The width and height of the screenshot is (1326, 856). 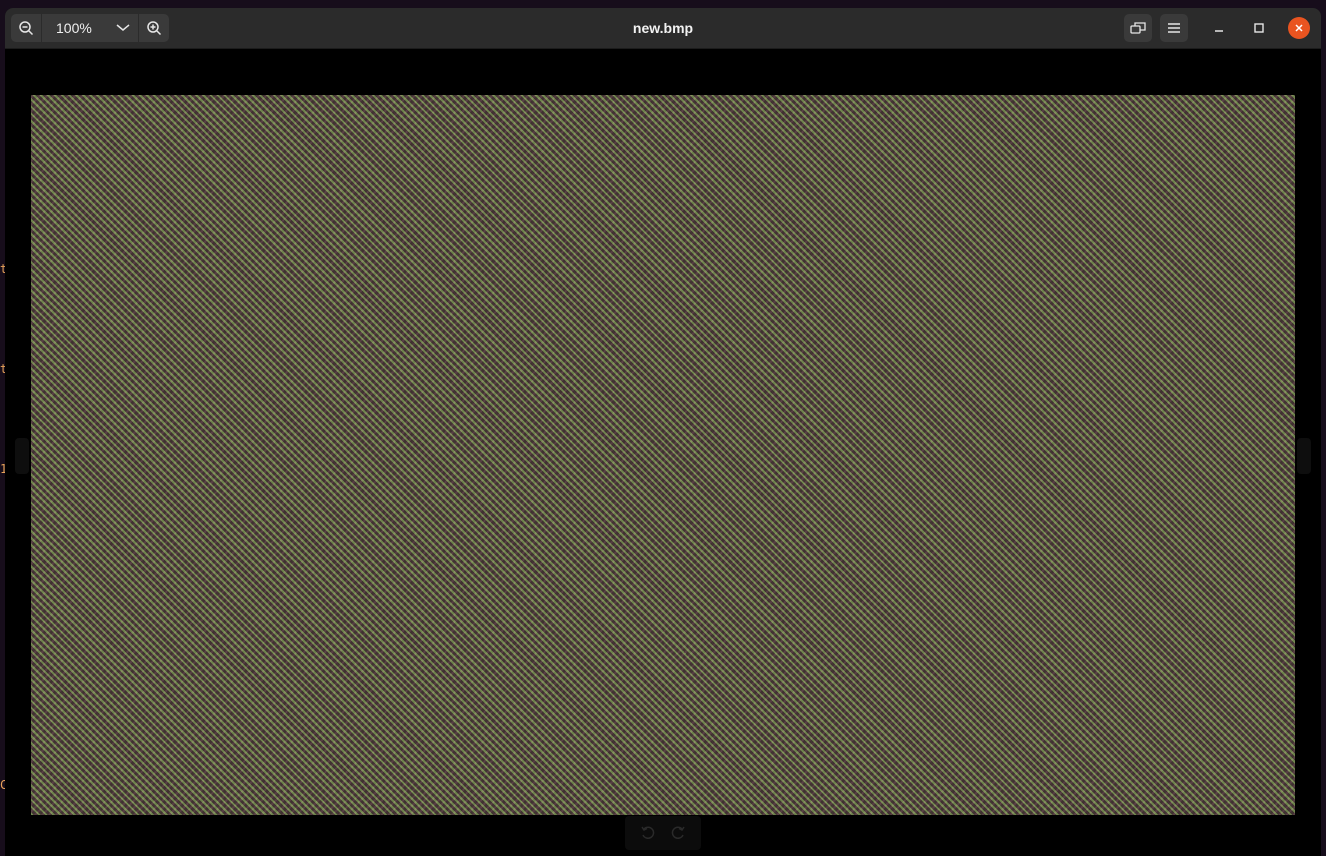 I want to click on rotate-toolbar, so click(x=663, y=833).